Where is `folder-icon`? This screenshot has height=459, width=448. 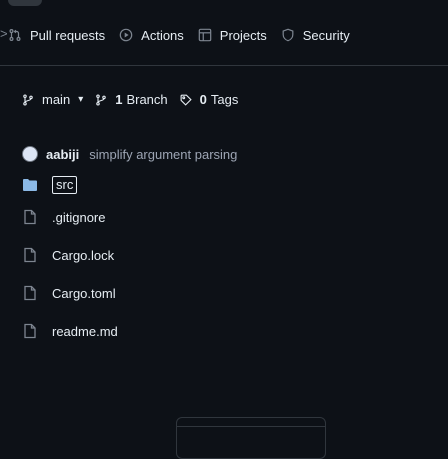 folder-icon is located at coordinates (30, 185).